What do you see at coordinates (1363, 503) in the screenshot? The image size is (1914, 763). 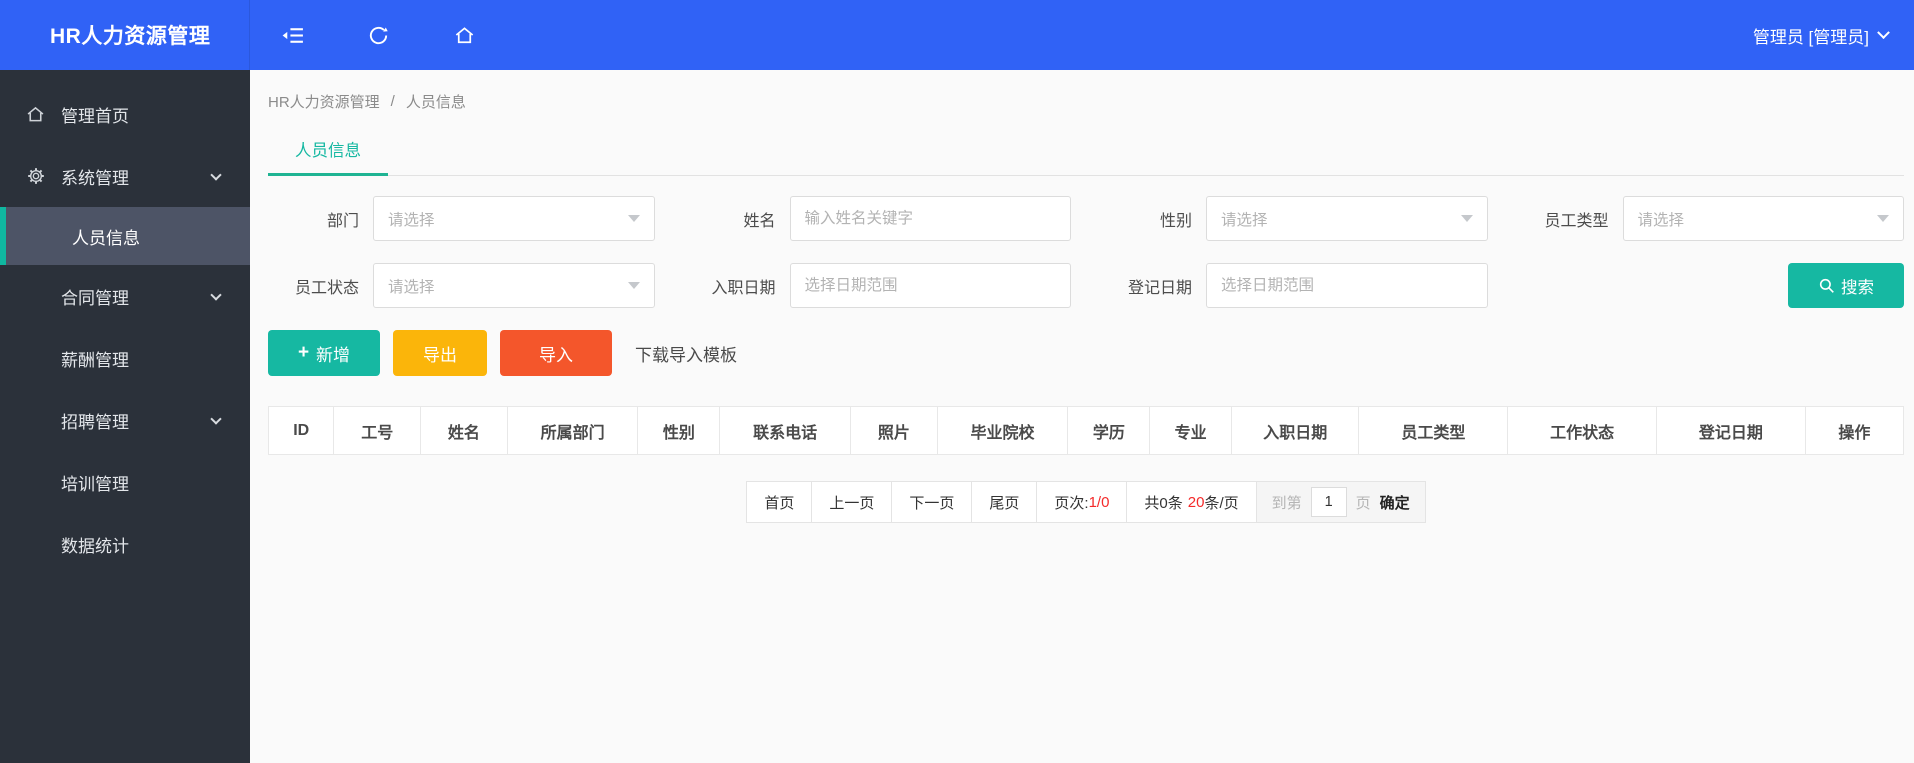 I see `goto-unit: 页` at bounding box center [1363, 503].